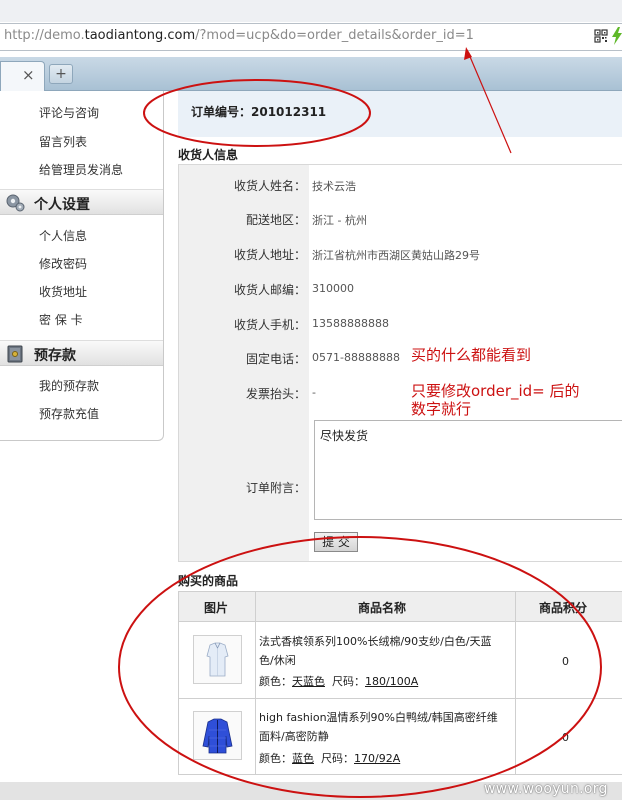 This screenshot has width=622, height=800. What do you see at coordinates (311, 11) in the screenshot?
I see `browser-top-strip` at bounding box center [311, 11].